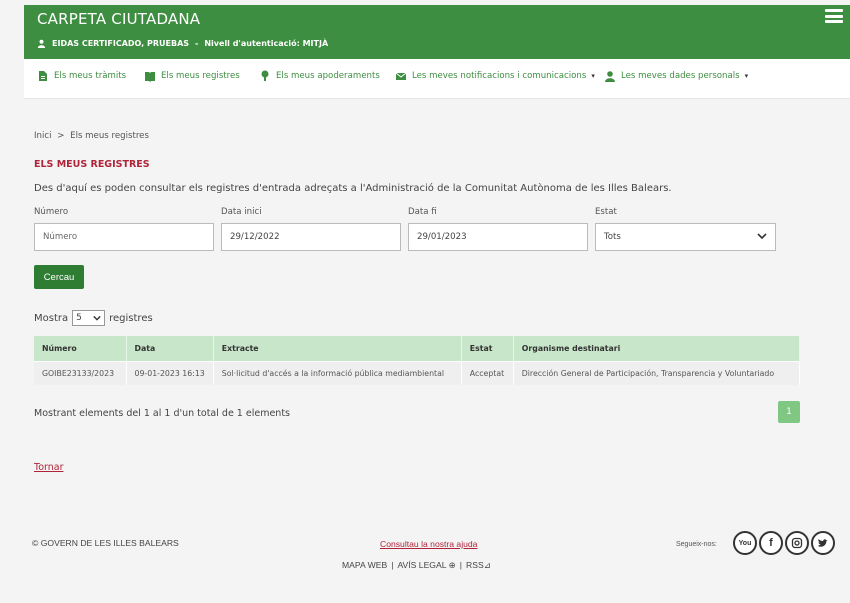 Image resolution: width=850 pixels, height=603 pixels. Describe the element at coordinates (311, 237) in the screenshot. I see `data-inici-input: 29/12/2022` at that location.